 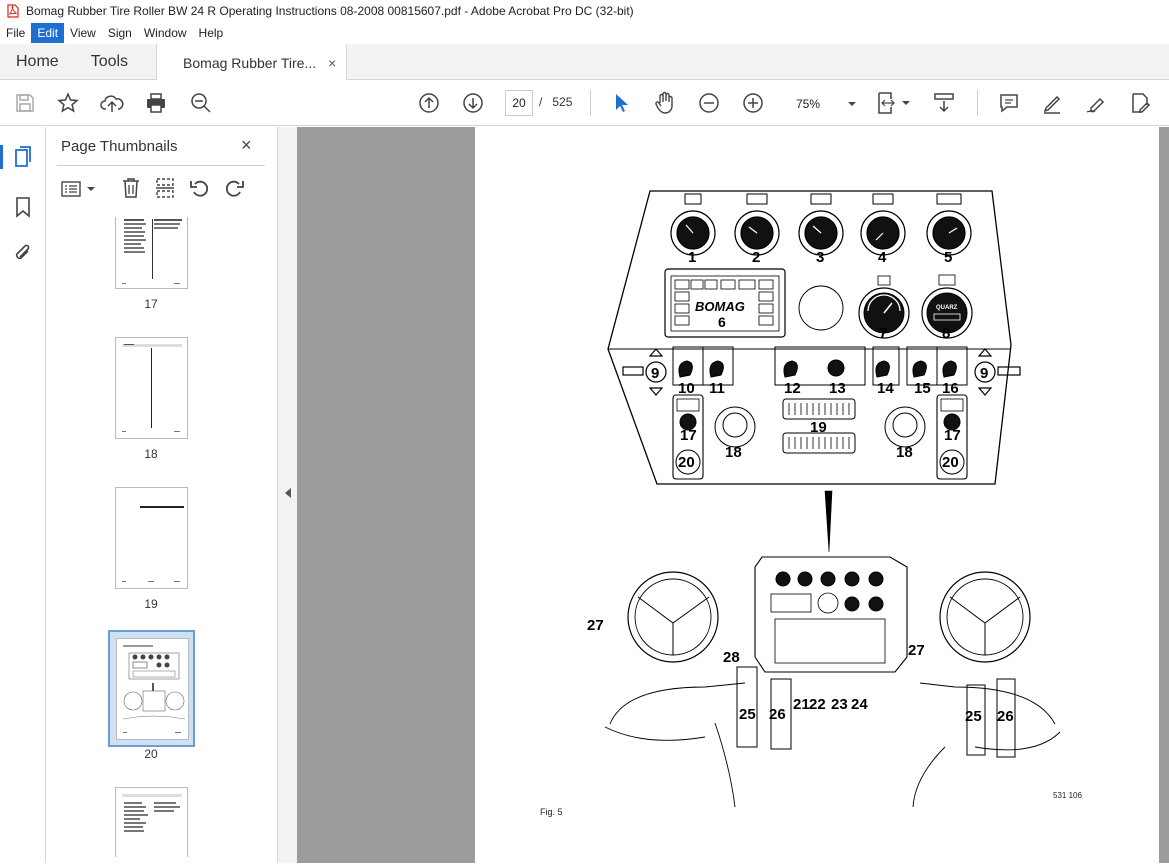 What do you see at coordinates (519, 103) in the screenshot?
I see `page-number-input: 20` at bounding box center [519, 103].